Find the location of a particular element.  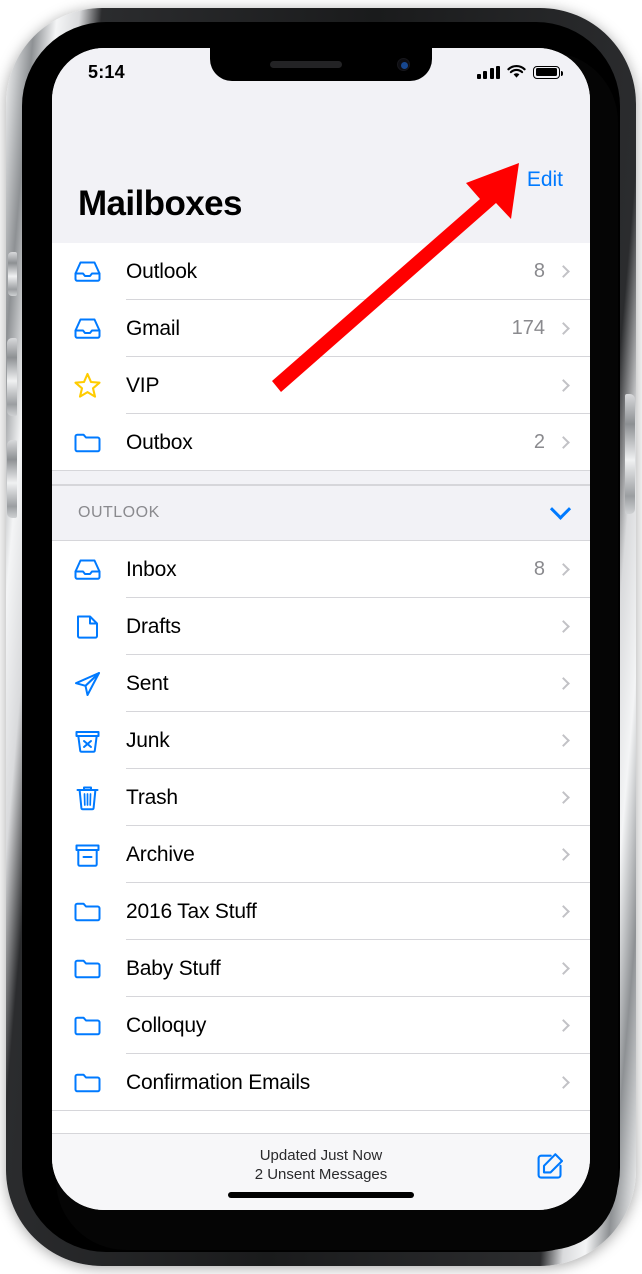

group-separator is located at coordinates (321, 478).